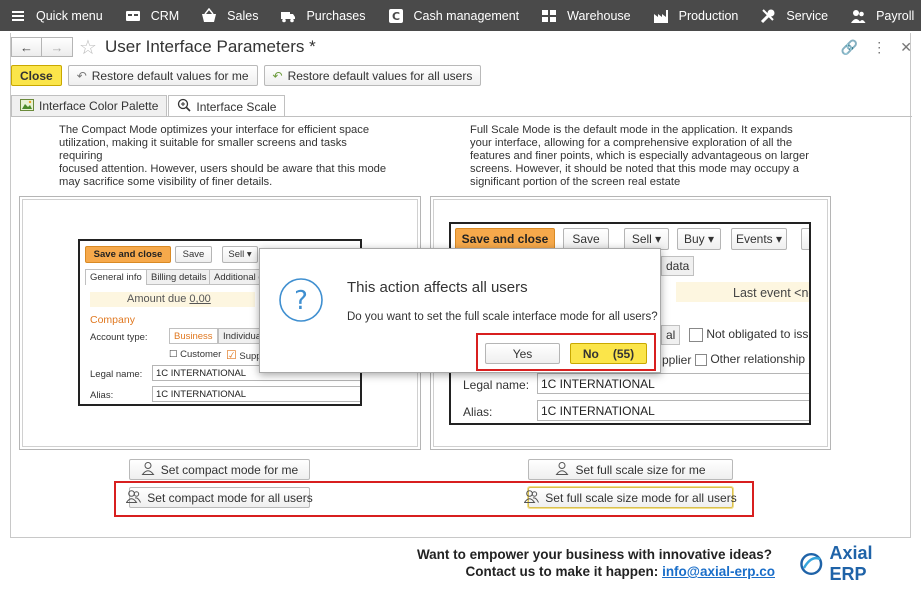  Describe the element at coordinates (461, 47) in the screenshot. I see `window-titlebar: ← → ☆ User Interface Parameters * 🔗 ⋮ ✕` at that location.